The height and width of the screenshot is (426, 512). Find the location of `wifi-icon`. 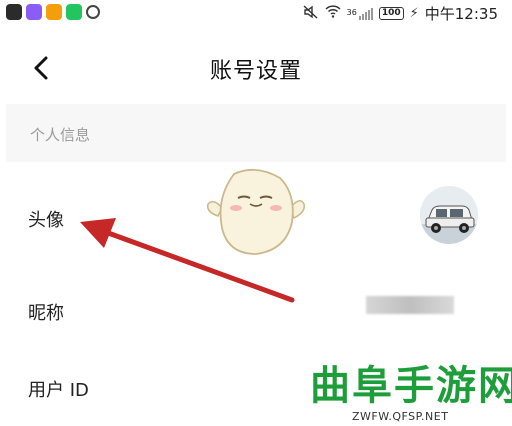

wifi-icon is located at coordinates (333, 13).